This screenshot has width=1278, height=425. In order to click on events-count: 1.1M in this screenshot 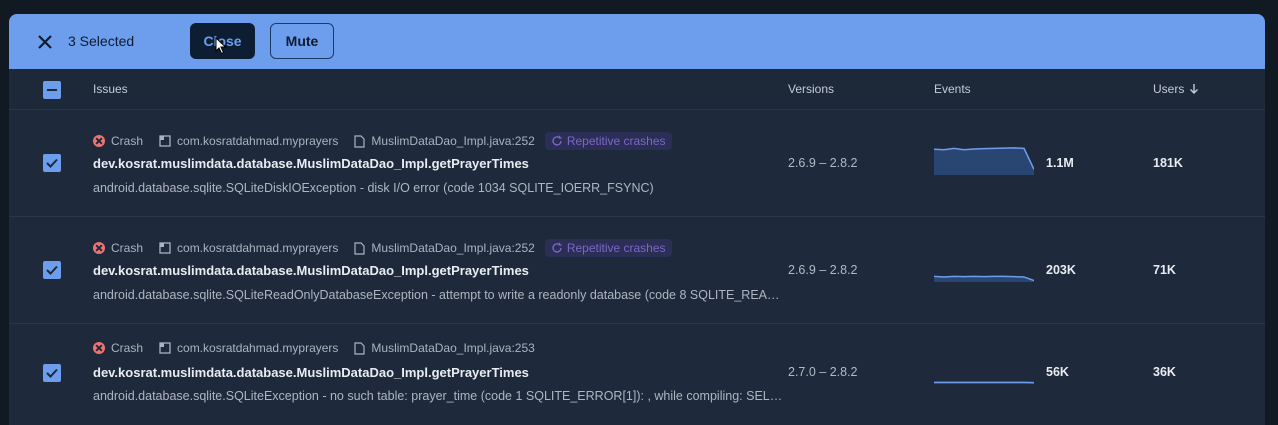, I will do `click(1060, 163)`.